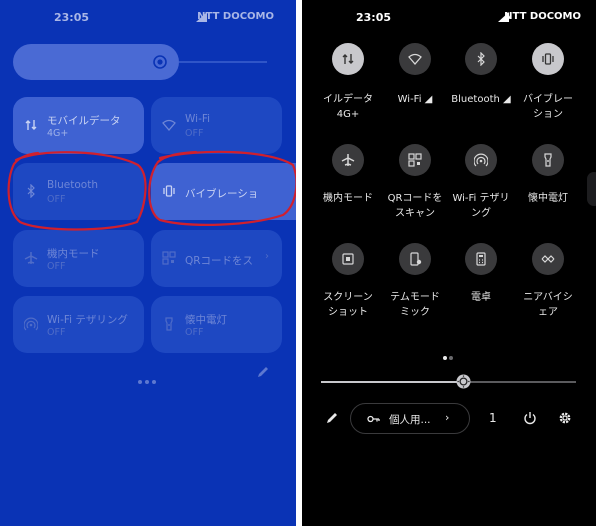 This screenshot has width=596, height=526. What do you see at coordinates (445, 358) in the screenshot?
I see `page-dot-active` at bounding box center [445, 358].